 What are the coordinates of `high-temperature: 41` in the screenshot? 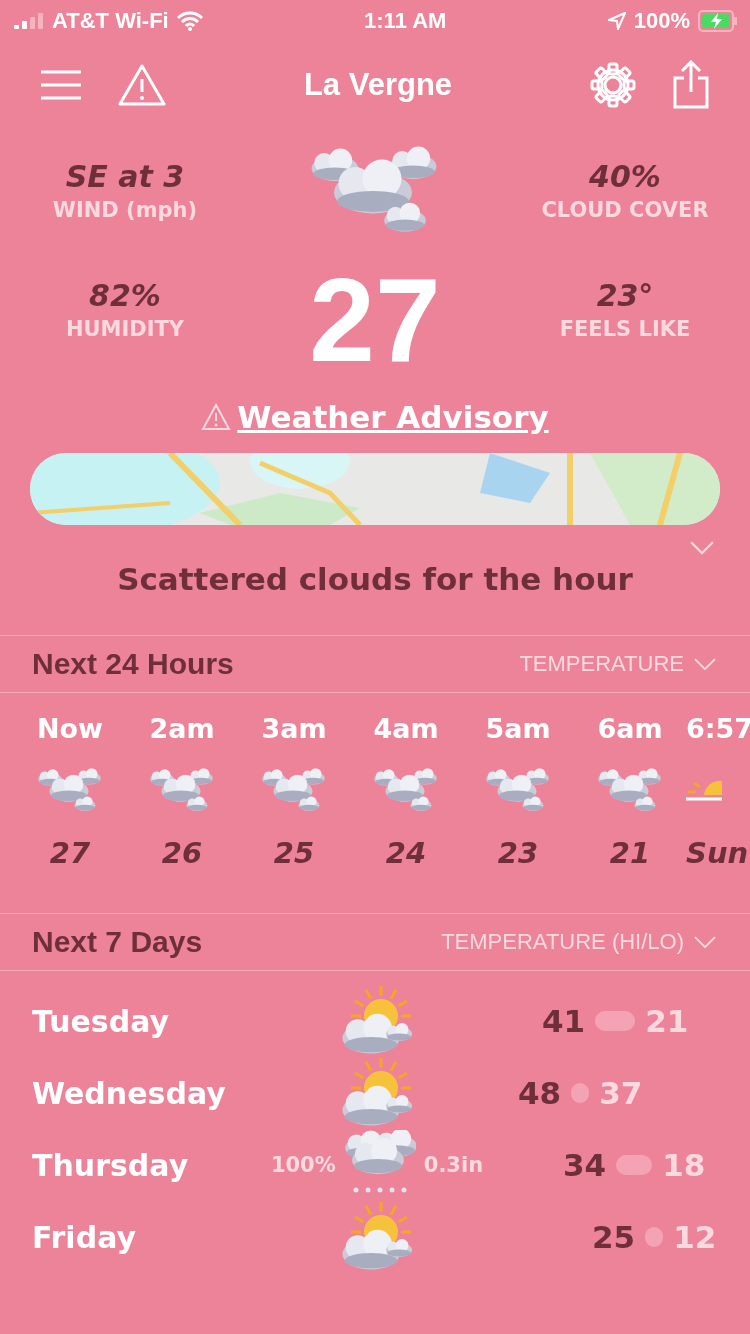 It's located at (564, 1021).